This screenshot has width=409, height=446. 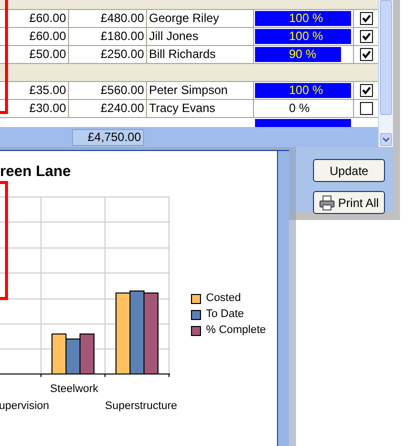 What do you see at coordinates (327, 202) in the screenshot?
I see `printer-icon` at bounding box center [327, 202].